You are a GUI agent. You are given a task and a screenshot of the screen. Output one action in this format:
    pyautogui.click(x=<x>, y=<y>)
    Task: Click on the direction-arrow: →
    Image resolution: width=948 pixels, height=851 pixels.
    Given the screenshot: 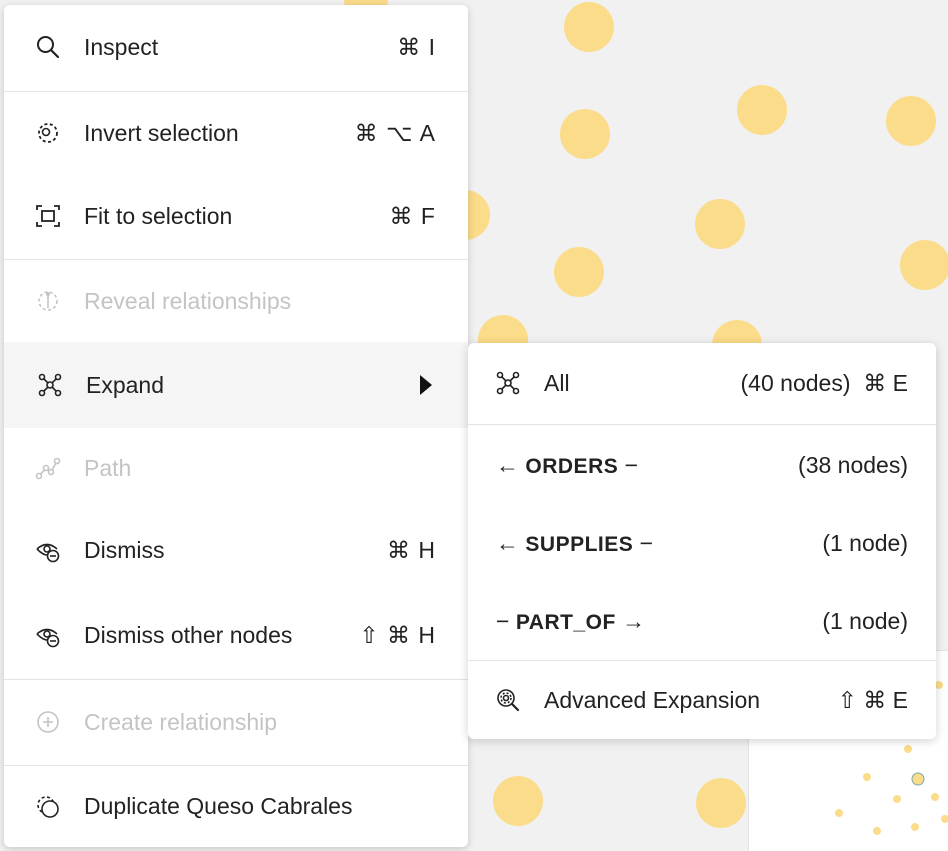 What is the action you would take?
    pyautogui.click(x=634, y=620)
    